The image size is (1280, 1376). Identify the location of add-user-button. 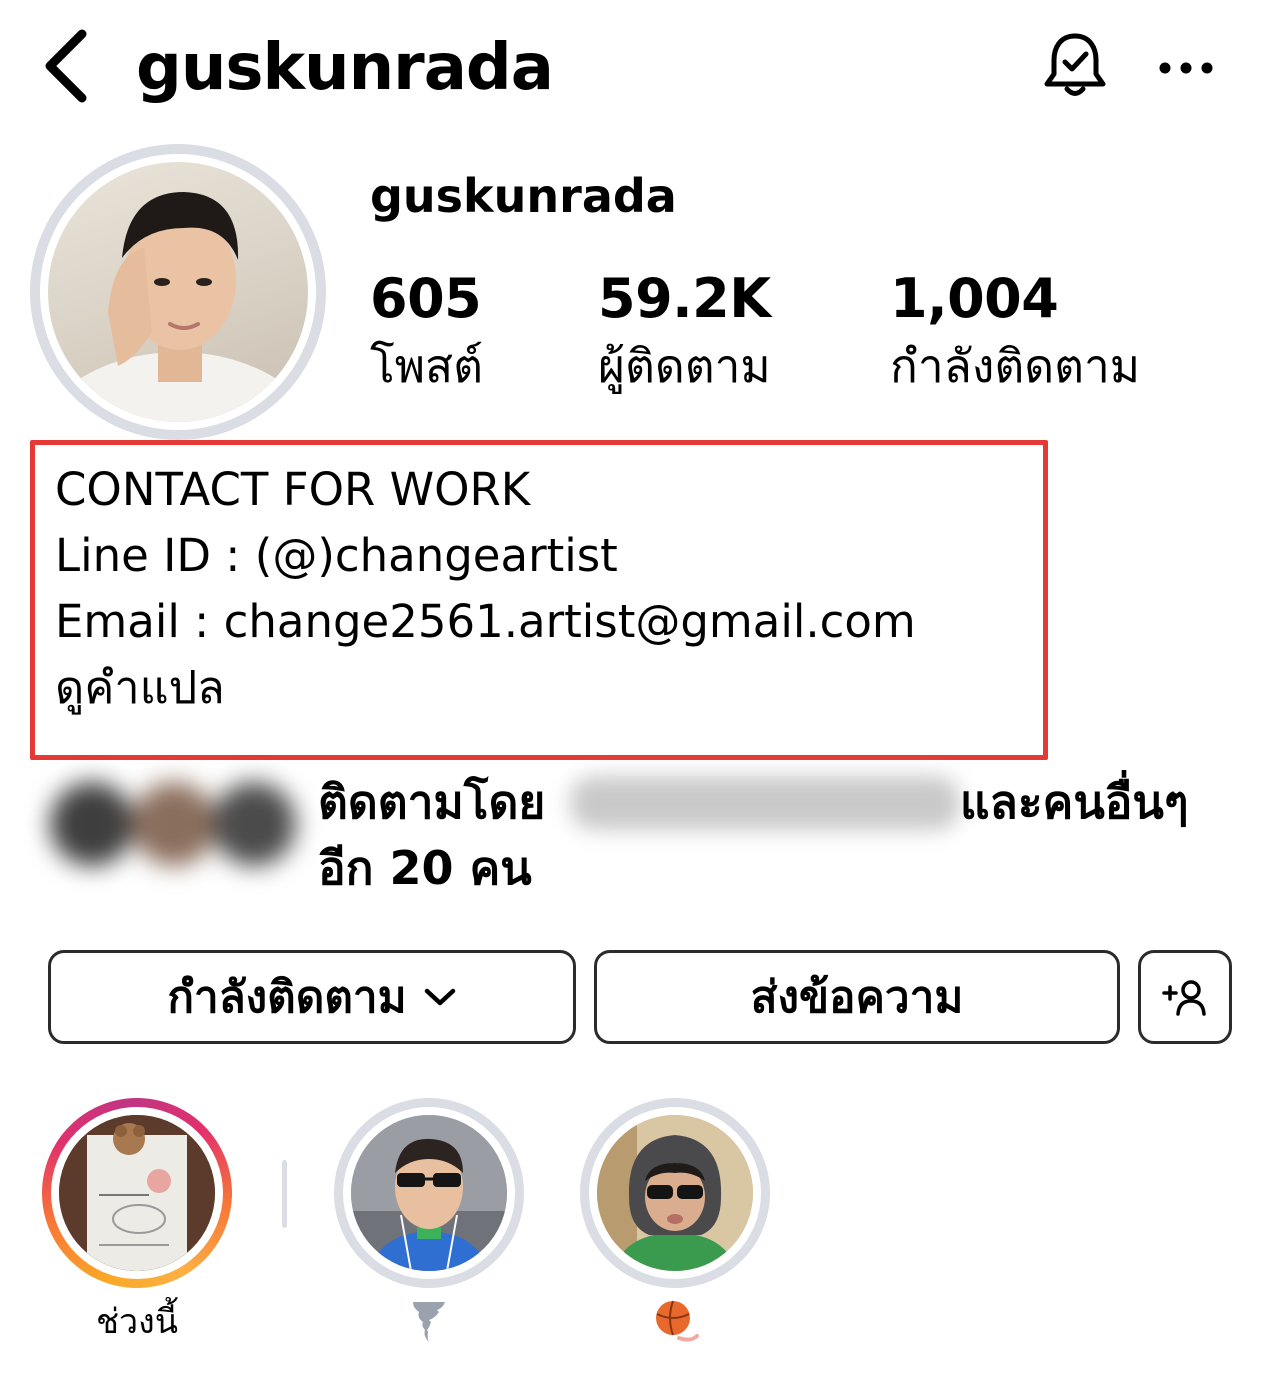
(1185, 997).